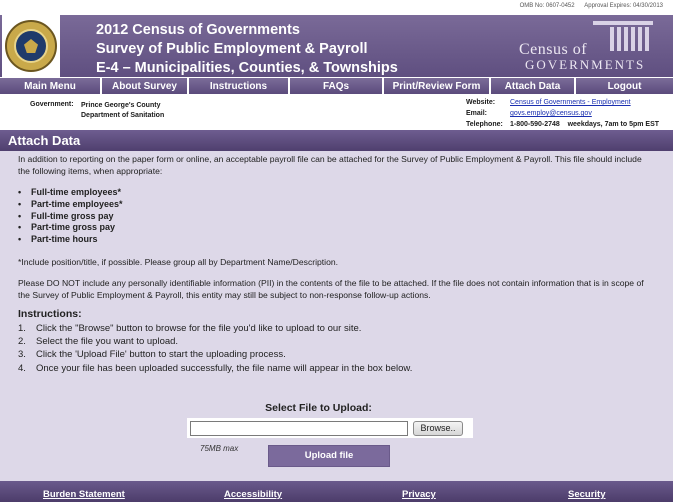 Image resolution: width=673 pixels, height=502 pixels. I want to click on pillars-icon, so click(629, 36).